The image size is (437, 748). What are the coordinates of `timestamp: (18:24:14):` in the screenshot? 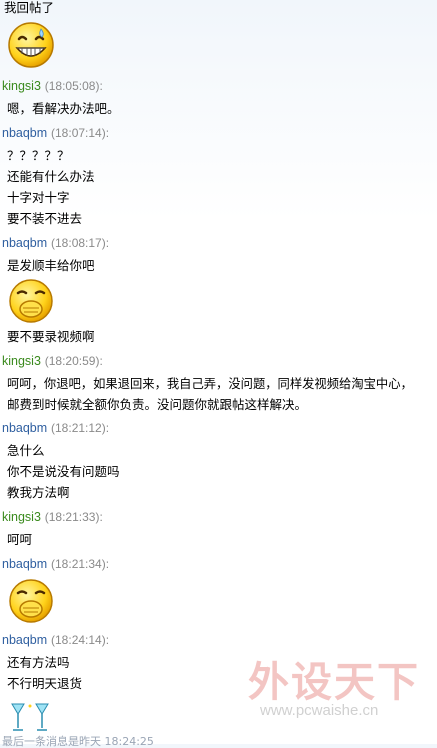 It's located at (80, 640).